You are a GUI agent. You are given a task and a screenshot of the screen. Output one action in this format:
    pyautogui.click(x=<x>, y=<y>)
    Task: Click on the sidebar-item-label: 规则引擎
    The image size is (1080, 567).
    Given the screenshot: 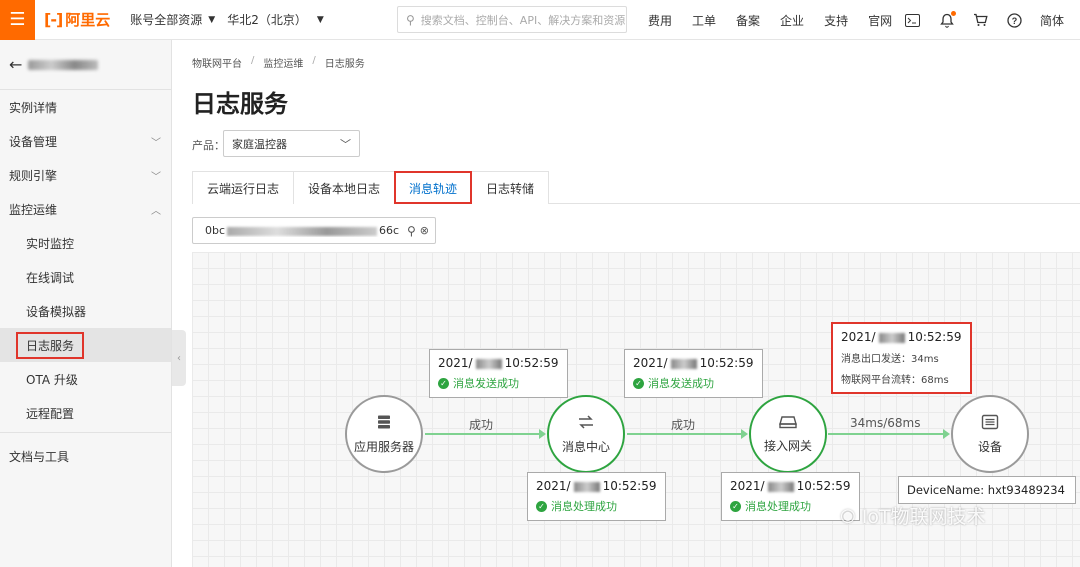 What is the action you would take?
    pyautogui.click(x=33, y=175)
    